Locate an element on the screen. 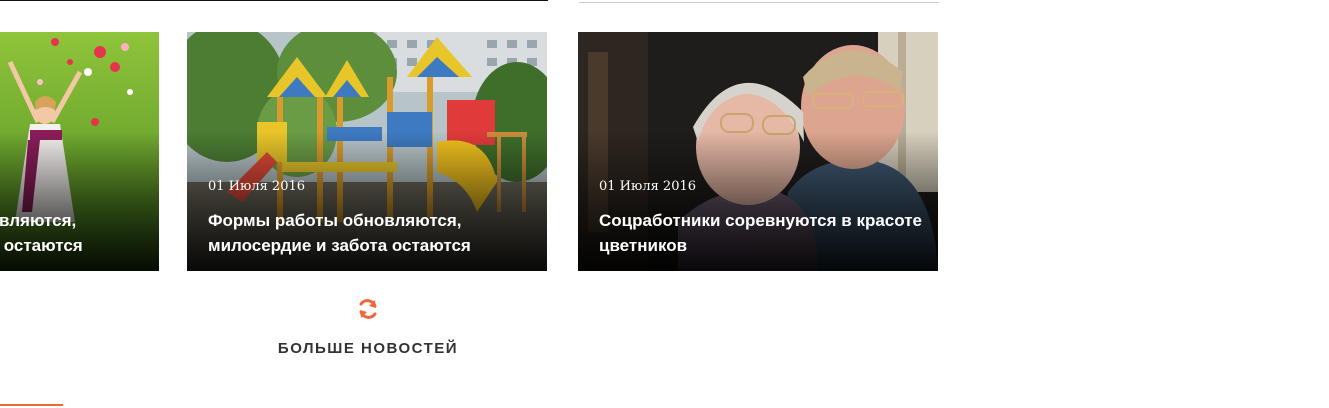 This screenshot has height=408, width=1329. accent-bar is located at coordinates (31, 405).